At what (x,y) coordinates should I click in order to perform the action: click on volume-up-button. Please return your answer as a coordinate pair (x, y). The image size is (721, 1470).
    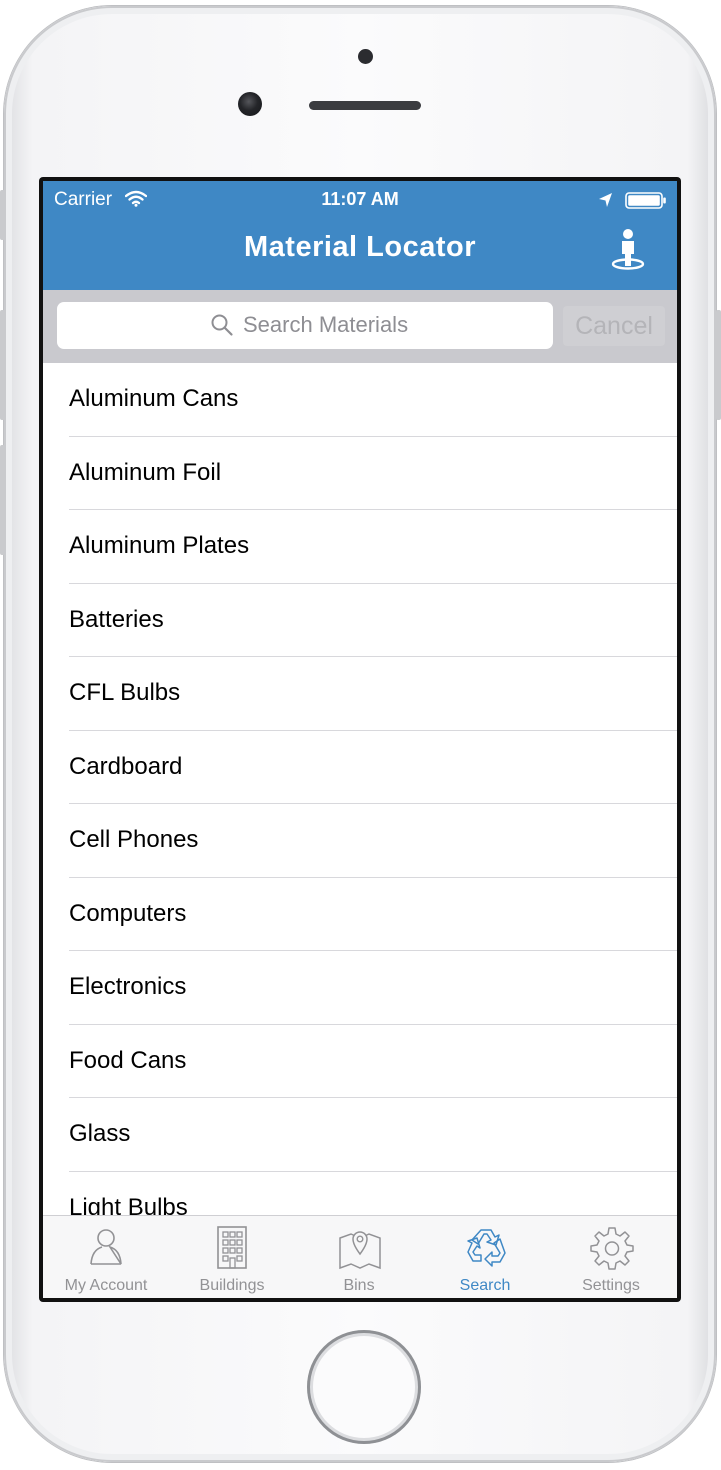
    Looking at the image, I should click on (2, 365).